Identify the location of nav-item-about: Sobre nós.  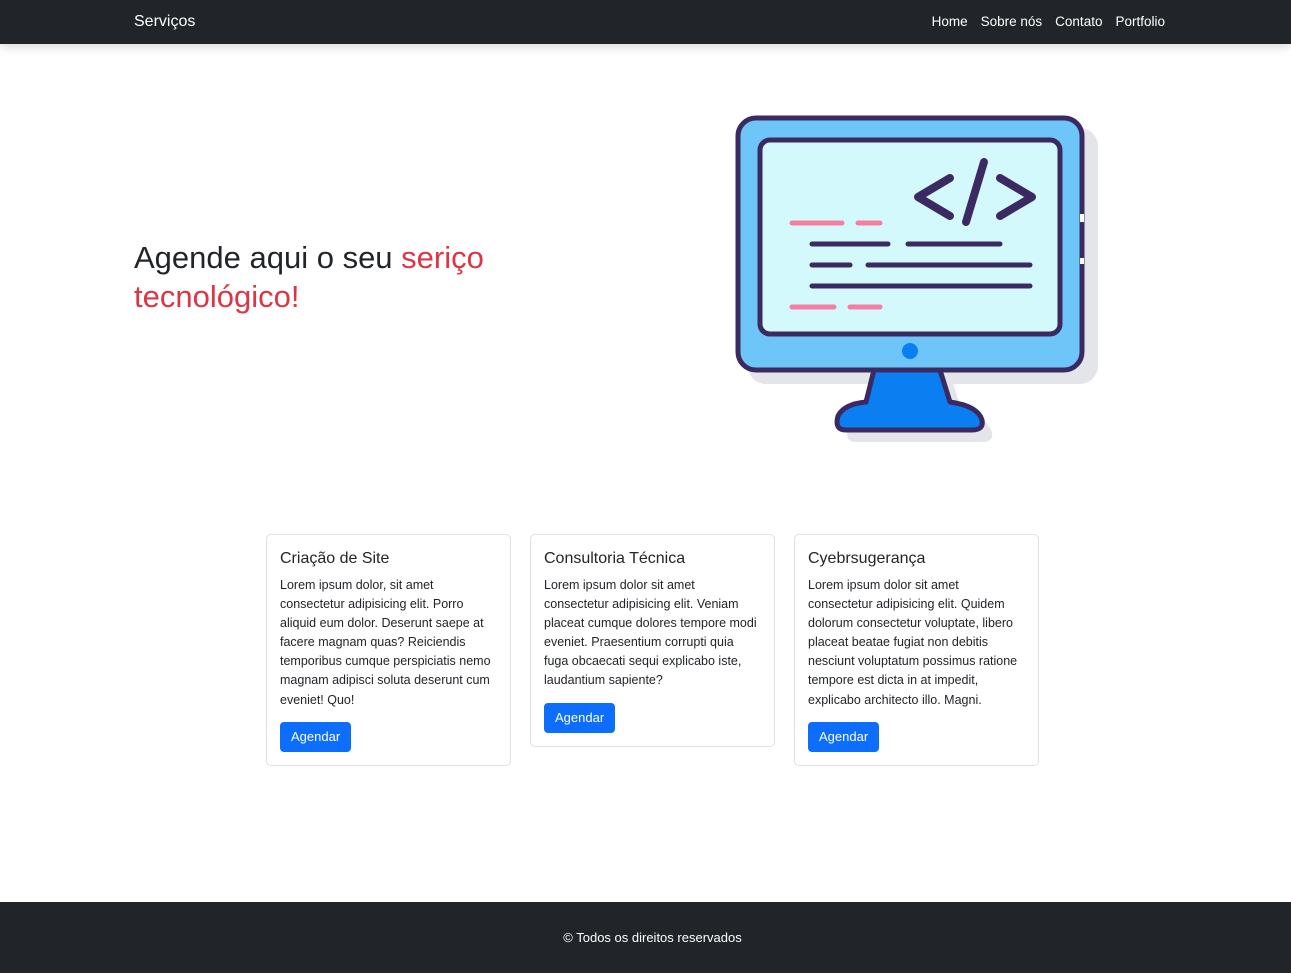
(1012, 22).